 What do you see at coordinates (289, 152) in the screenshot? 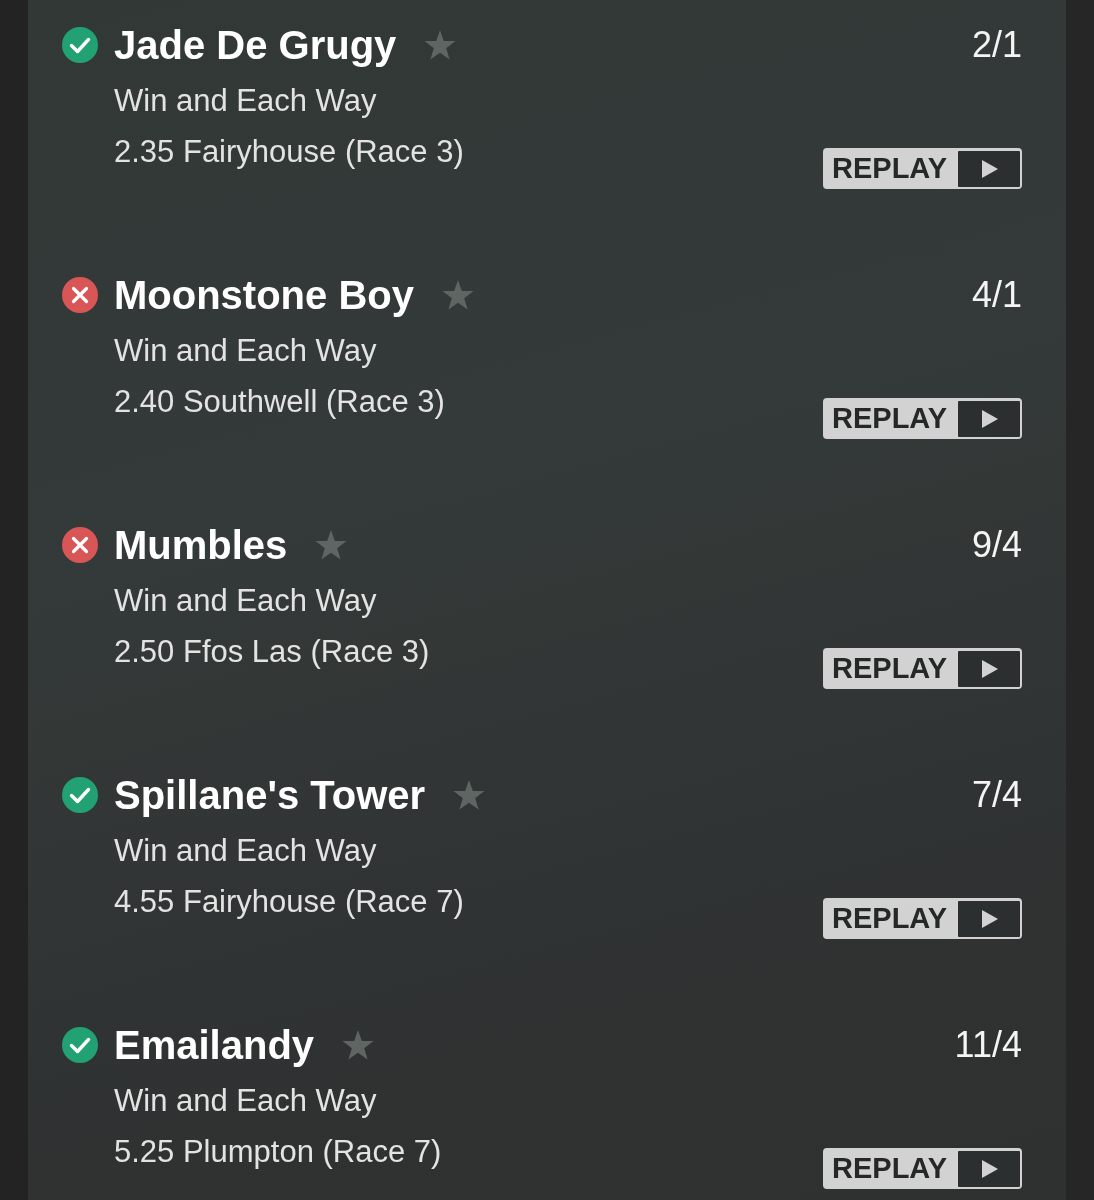
I see `race-info: 2.35 Fairyhouse (Race 3)` at bounding box center [289, 152].